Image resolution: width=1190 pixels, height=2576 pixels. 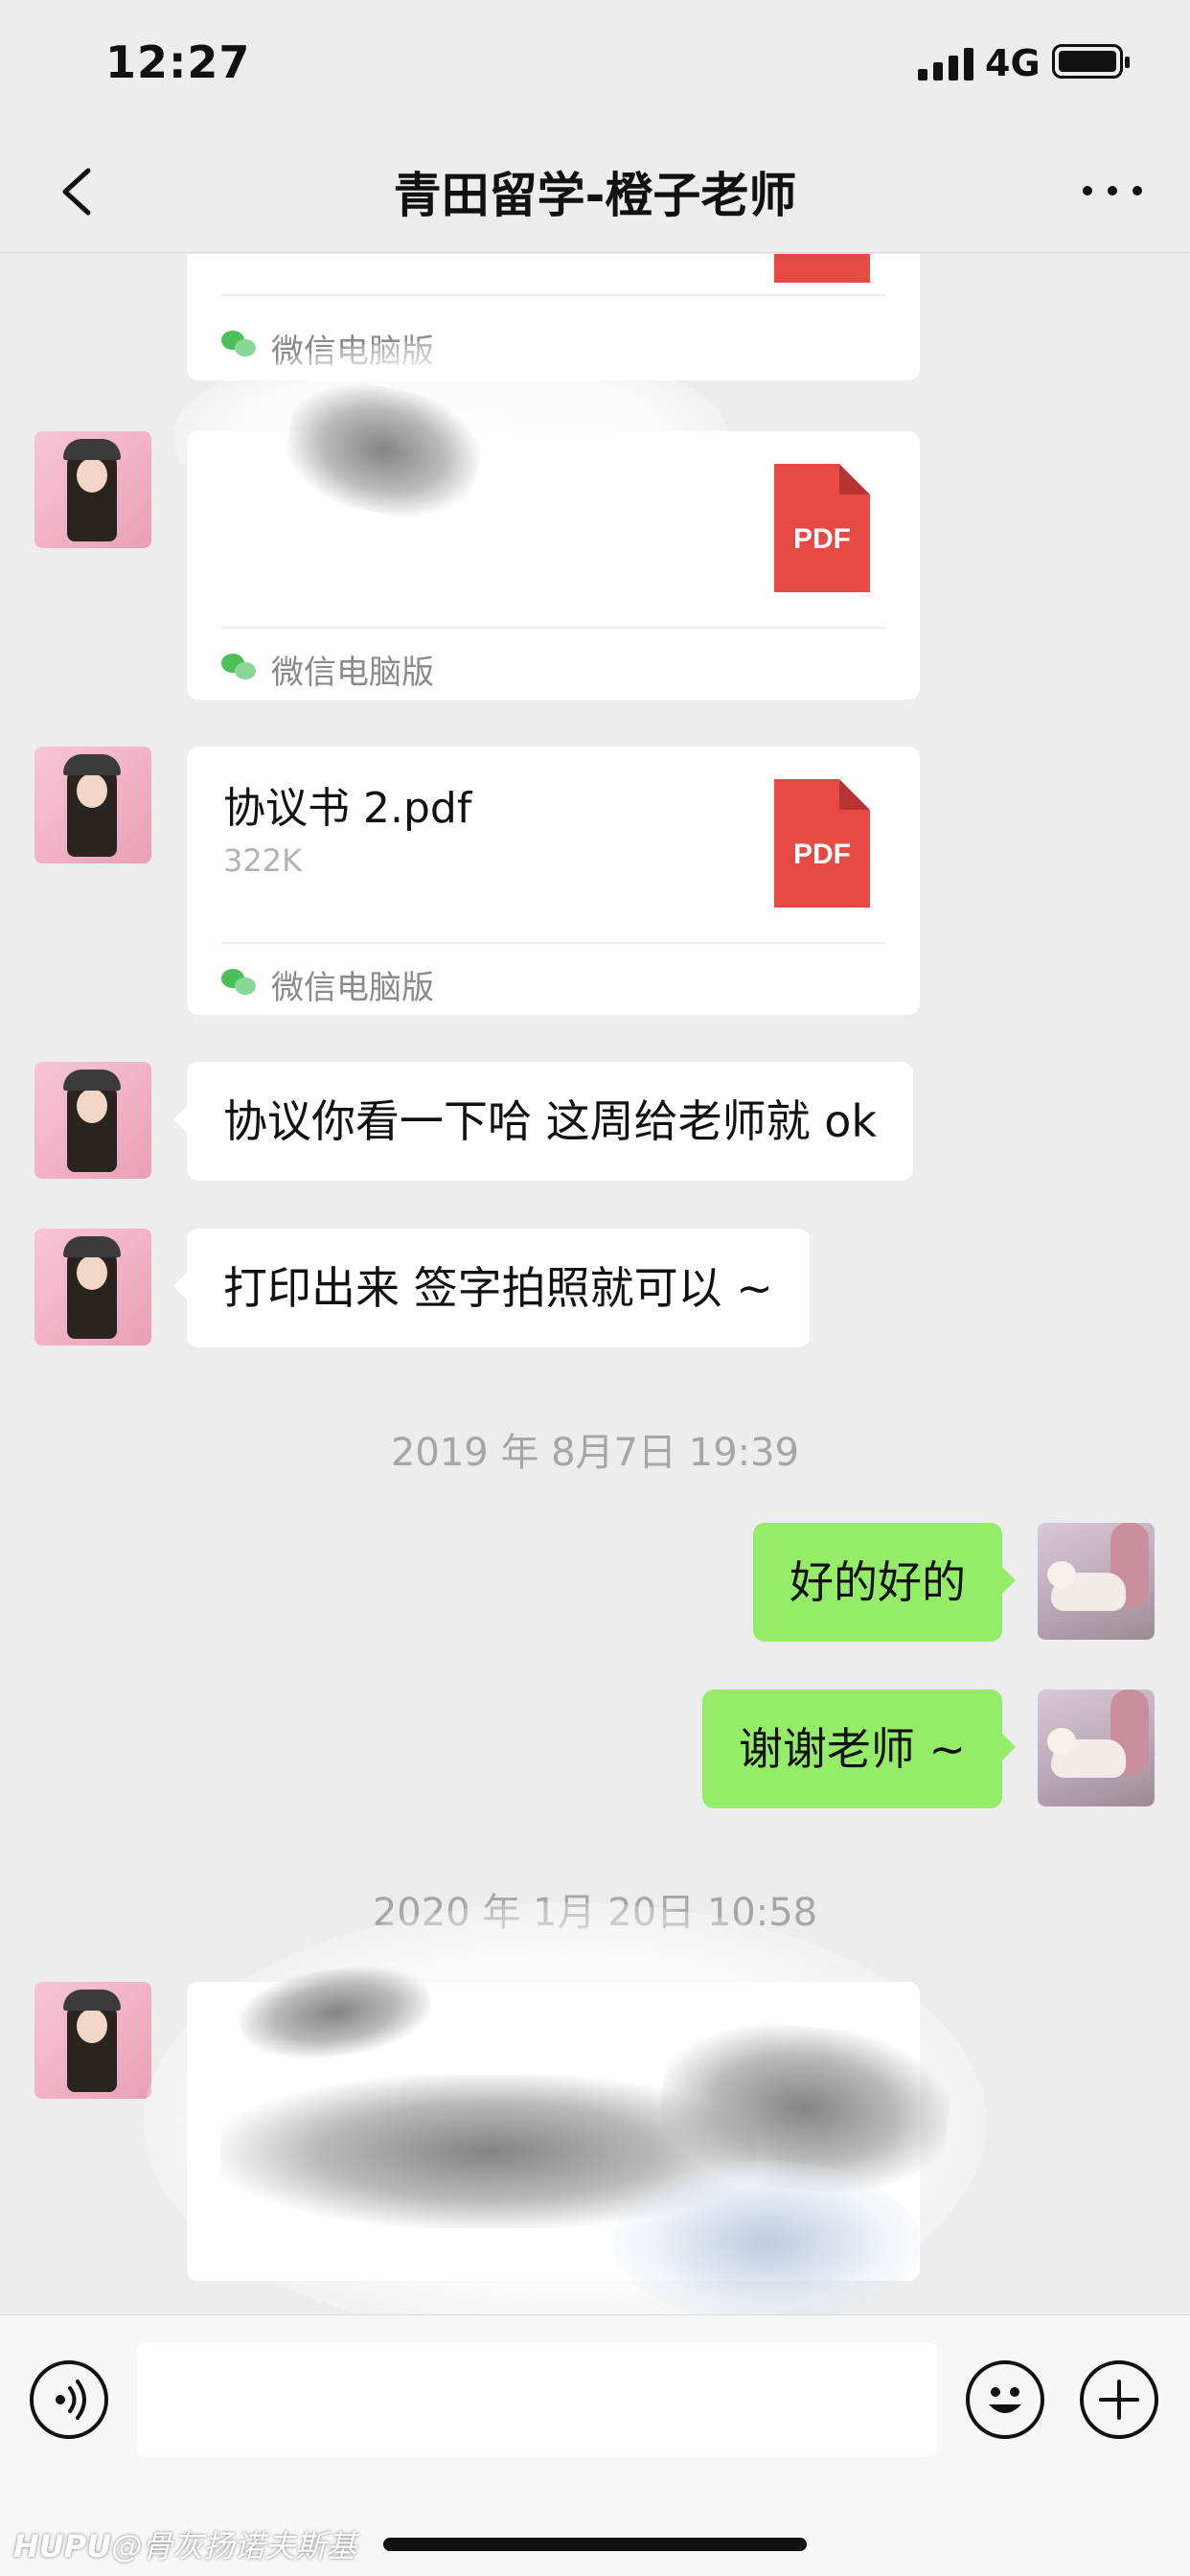 I want to click on file-name: 协议书 2.pdf, so click(x=348, y=808).